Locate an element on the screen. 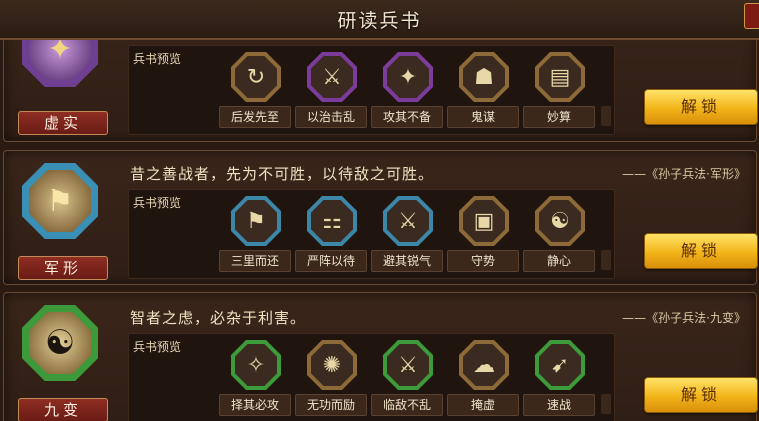  close-button is located at coordinates (751, 16).